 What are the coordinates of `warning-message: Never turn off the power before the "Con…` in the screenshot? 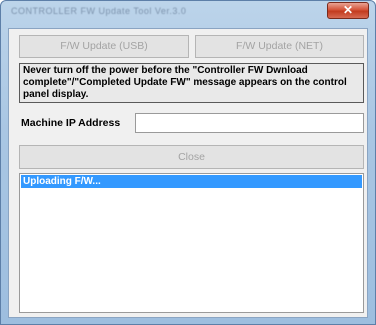 It's located at (191, 83).